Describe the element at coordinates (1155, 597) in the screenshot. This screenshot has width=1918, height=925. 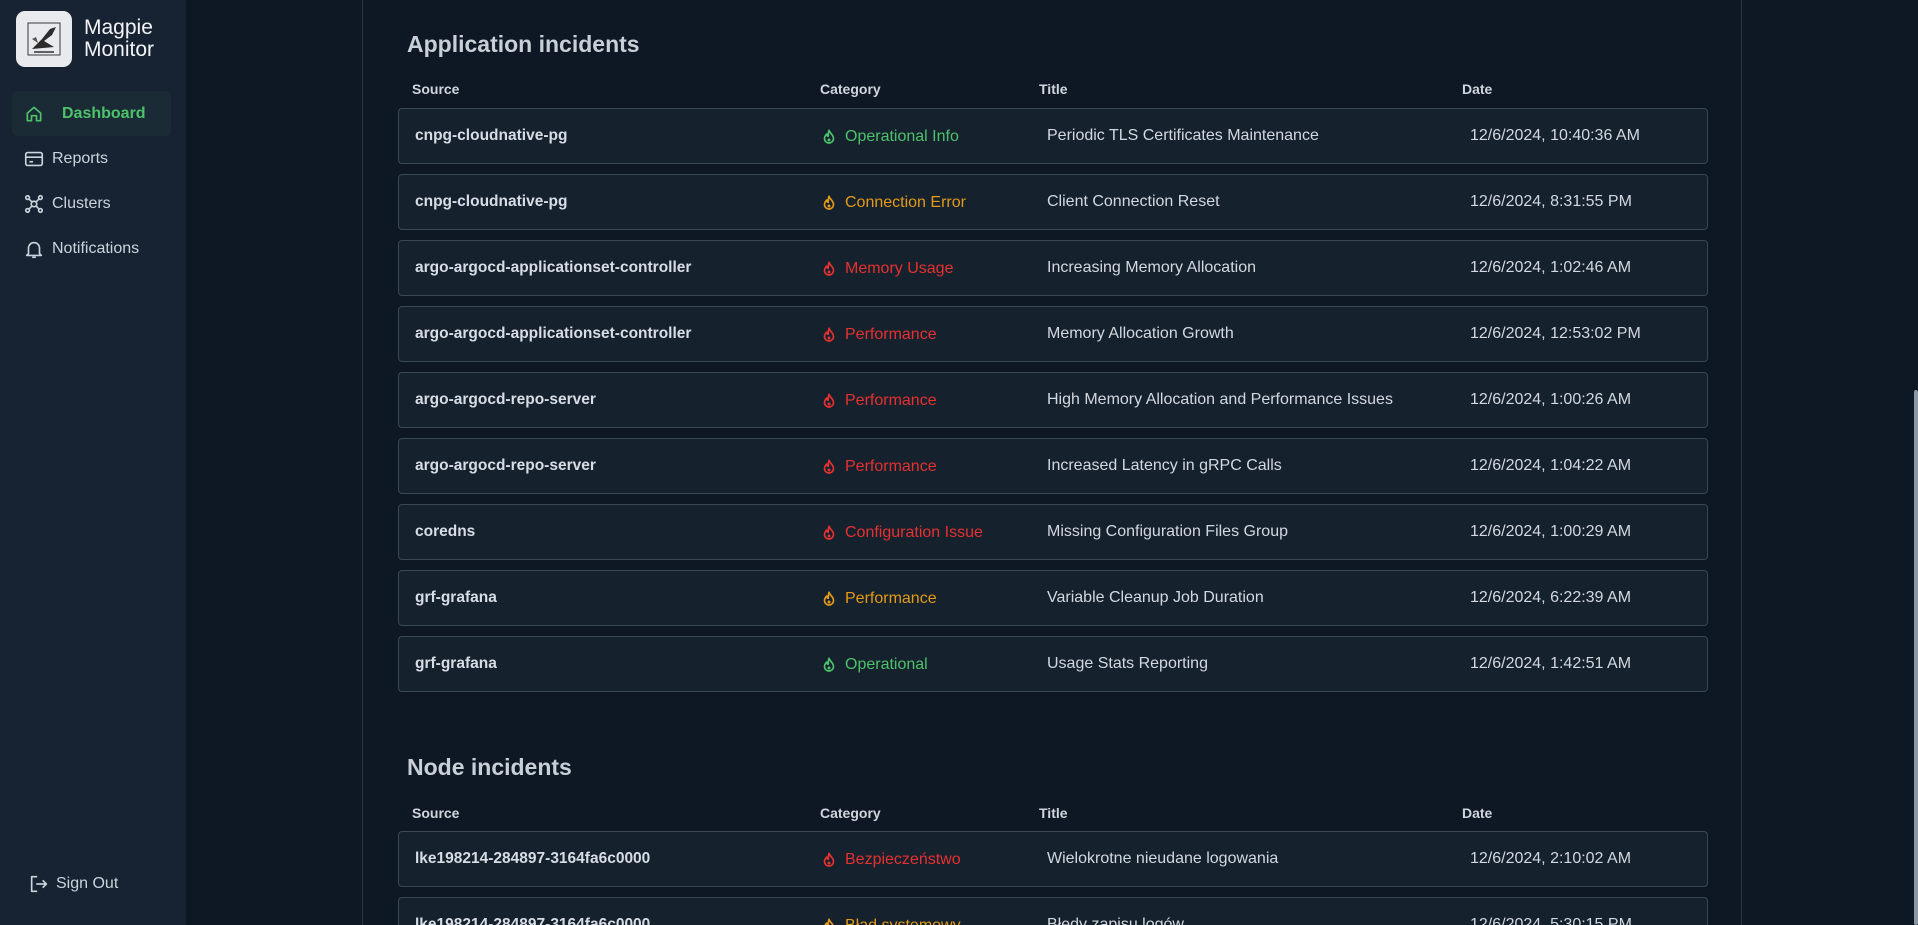
I see `incident-title: Variable Cleanup Job Duration` at that location.